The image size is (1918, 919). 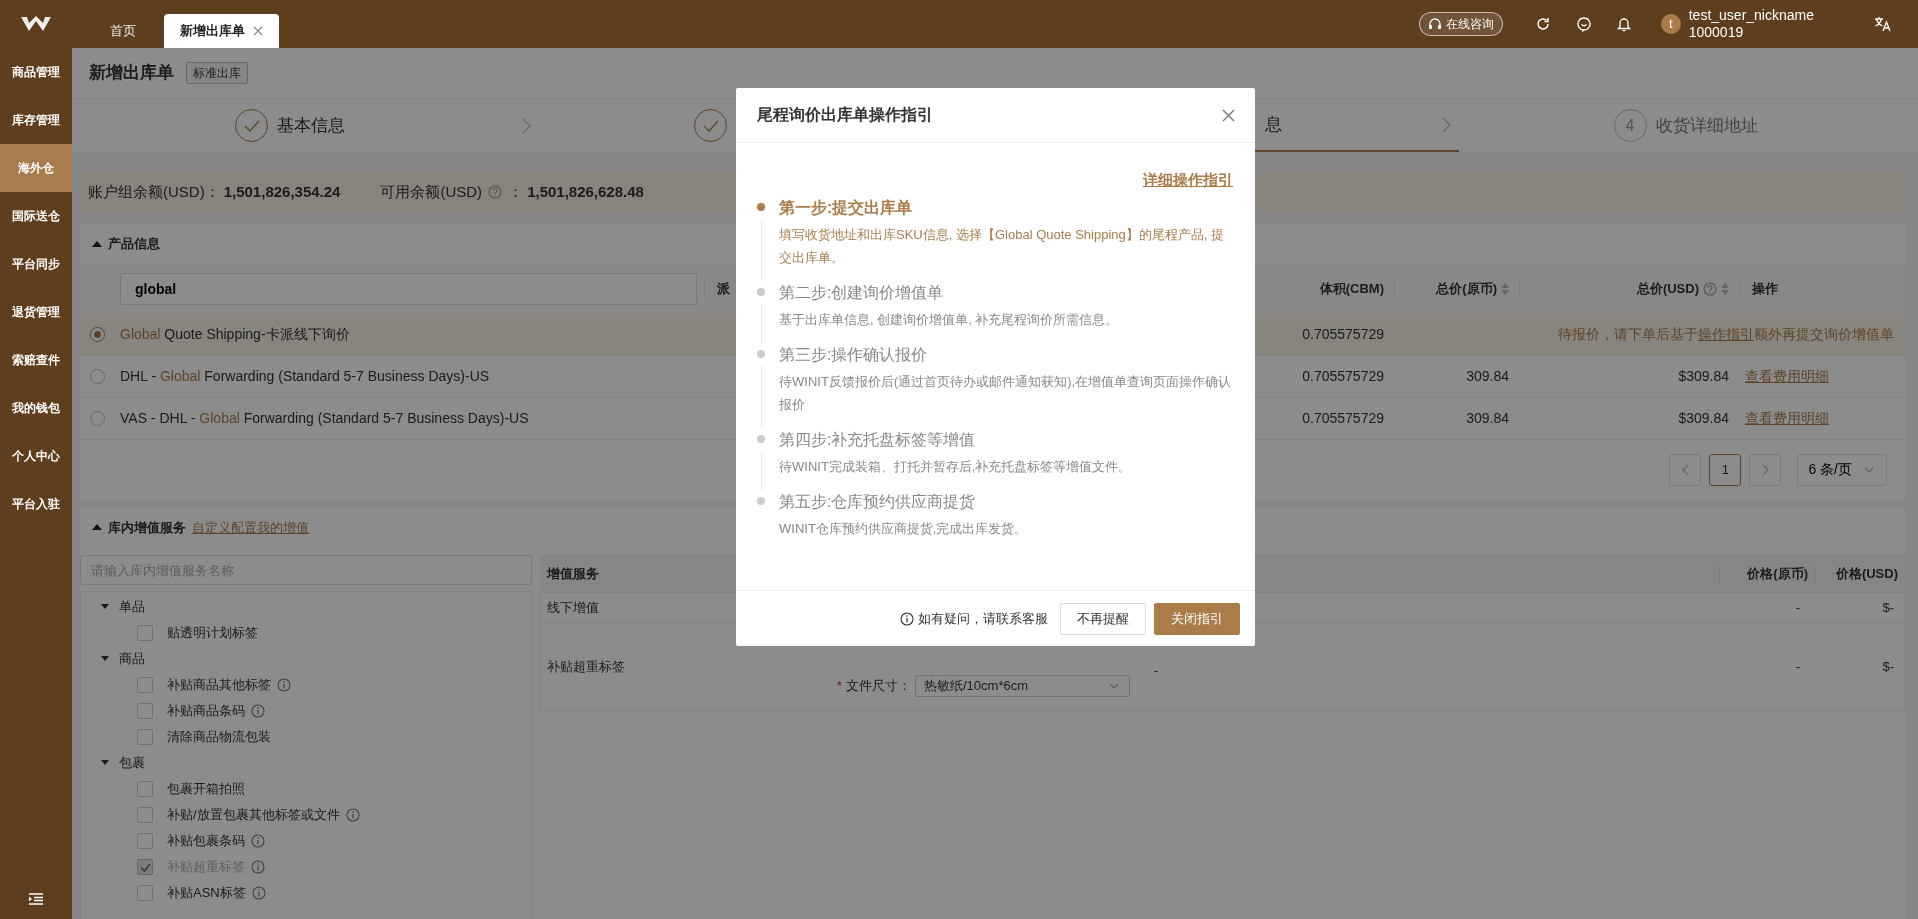 I want to click on sidebar-item: 商品管理, so click(x=36, y=72).